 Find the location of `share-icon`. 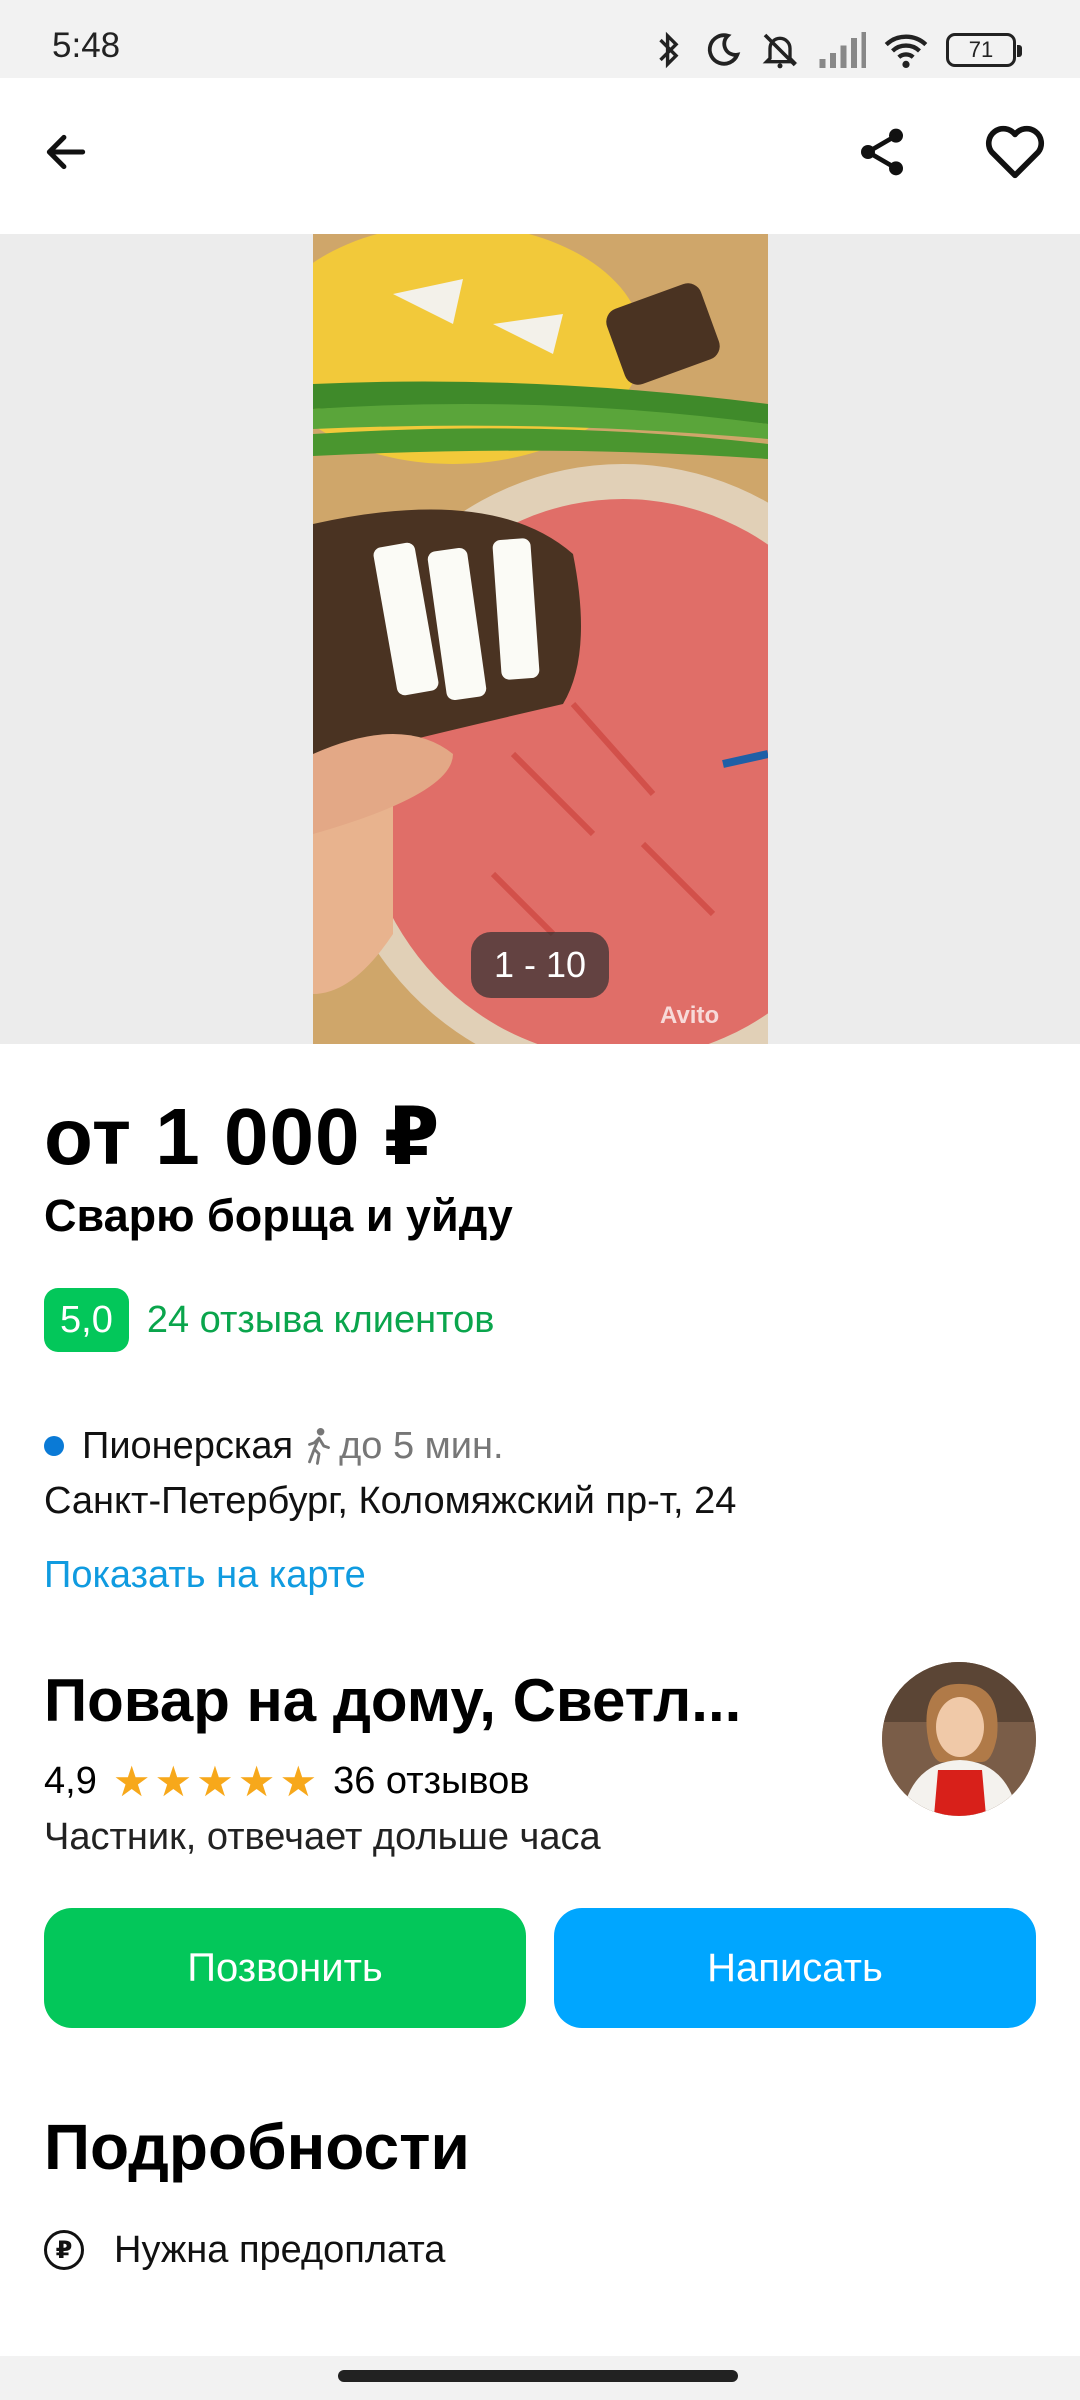

share-icon is located at coordinates (882, 152).